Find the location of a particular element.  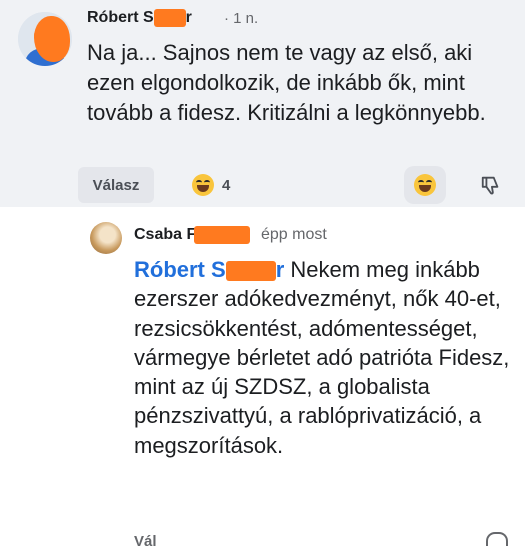

reply-reply-button: Vál is located at coordinates (145, 541).